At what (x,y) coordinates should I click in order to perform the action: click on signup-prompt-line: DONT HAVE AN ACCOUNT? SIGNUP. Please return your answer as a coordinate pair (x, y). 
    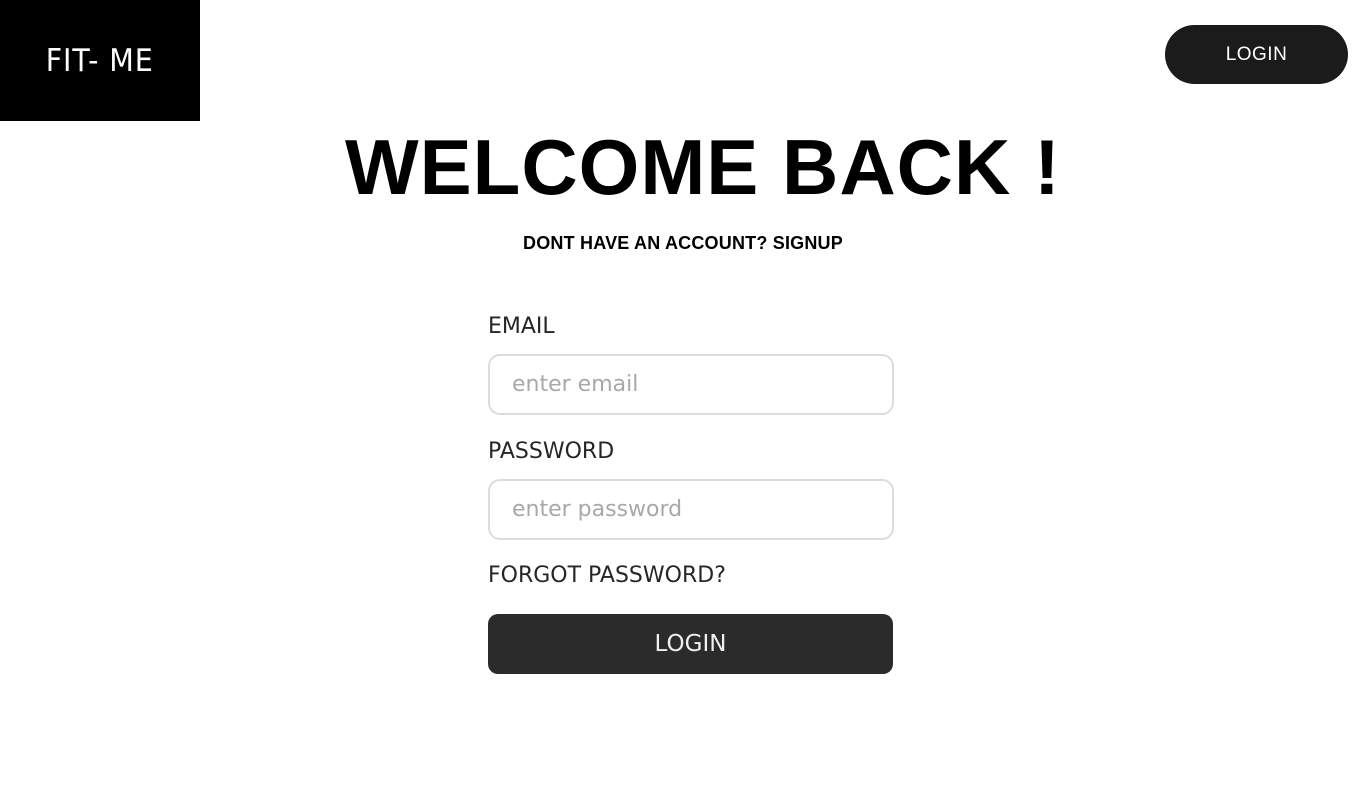
    Looking at the image, I should click on (683, 243).